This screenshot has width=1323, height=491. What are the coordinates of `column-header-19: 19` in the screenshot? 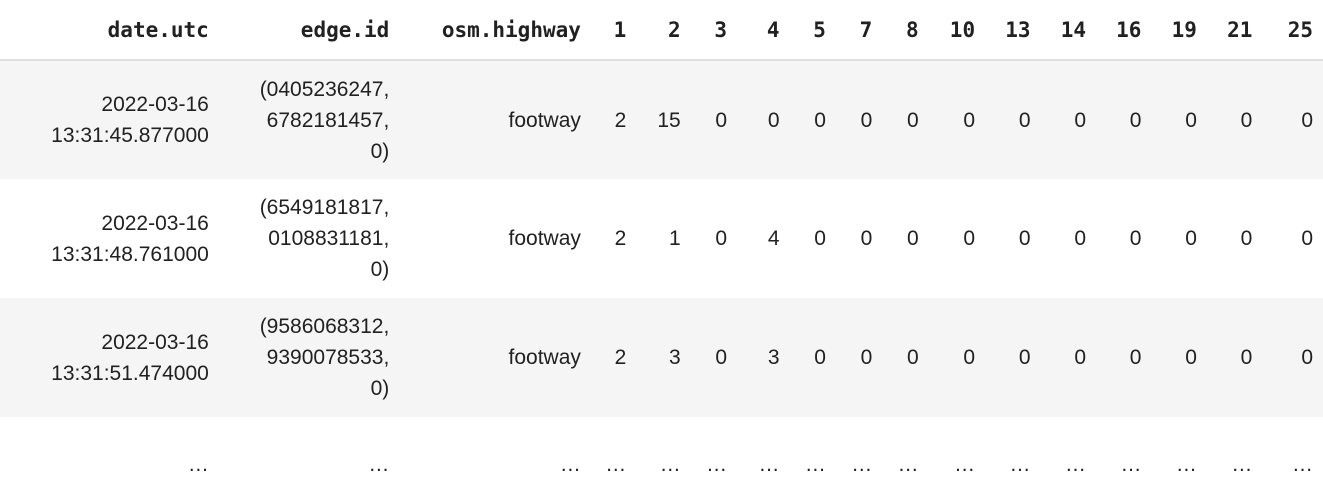 It's located at (1179, 30).